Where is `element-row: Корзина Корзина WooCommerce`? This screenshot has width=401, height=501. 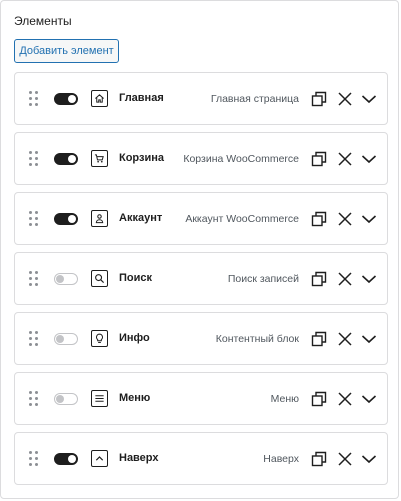 element-row: Корзина Корзина WooCommerce is located at coordinates (201, 158).